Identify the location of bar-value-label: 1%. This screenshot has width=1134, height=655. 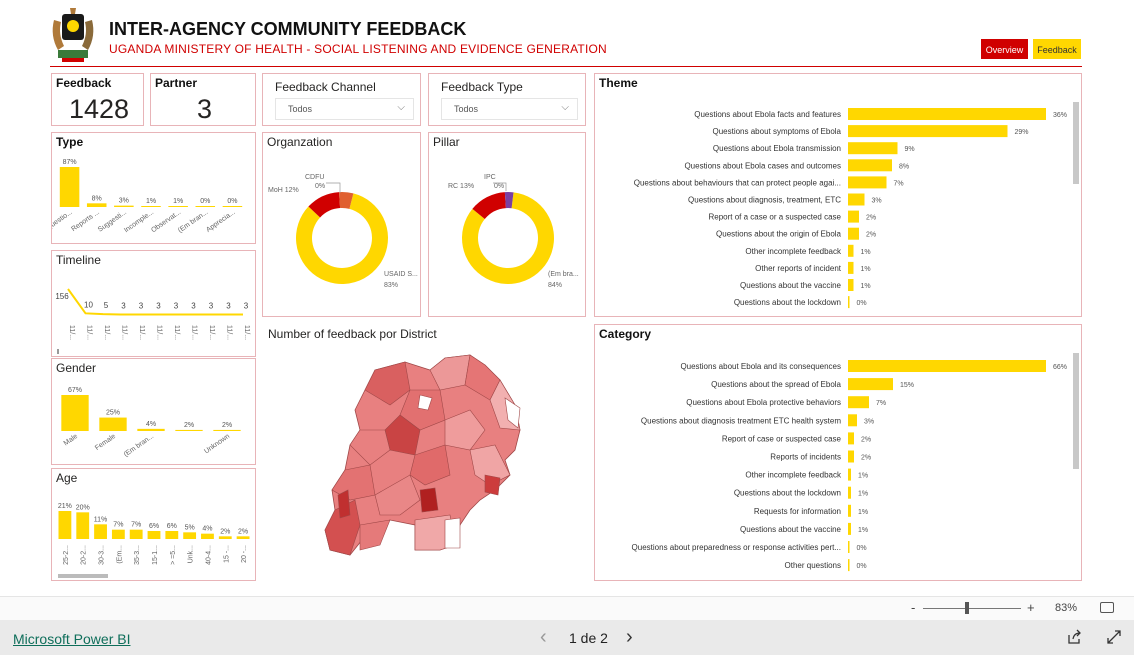
(866, 286).